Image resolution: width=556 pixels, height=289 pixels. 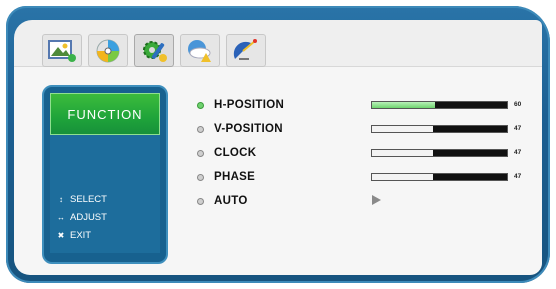 What do you see at coordinates (74, 235) in the screenshot?
I see `hint-exit: ✖ EXIT` at bounding box center [74, 235].